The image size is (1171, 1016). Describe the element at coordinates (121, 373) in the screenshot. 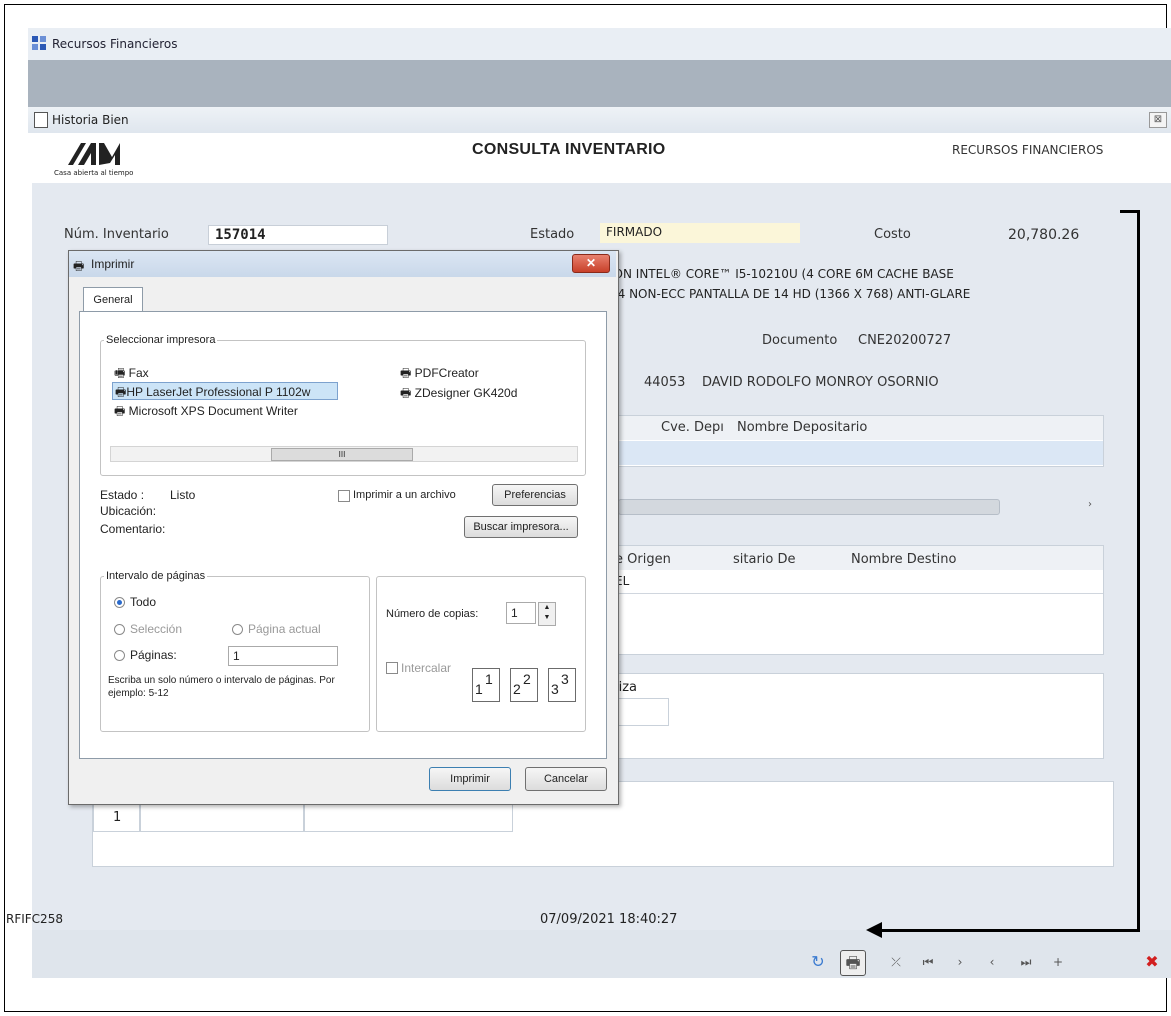

I see `fax-icon: 🖷` at that location.